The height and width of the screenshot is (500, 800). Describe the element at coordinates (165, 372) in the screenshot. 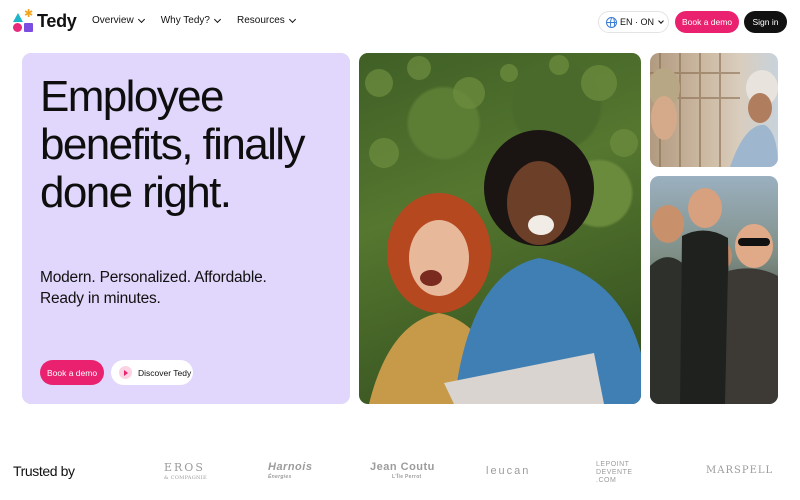

I see `discover-tedy-label: Discover Tedy` at that location.